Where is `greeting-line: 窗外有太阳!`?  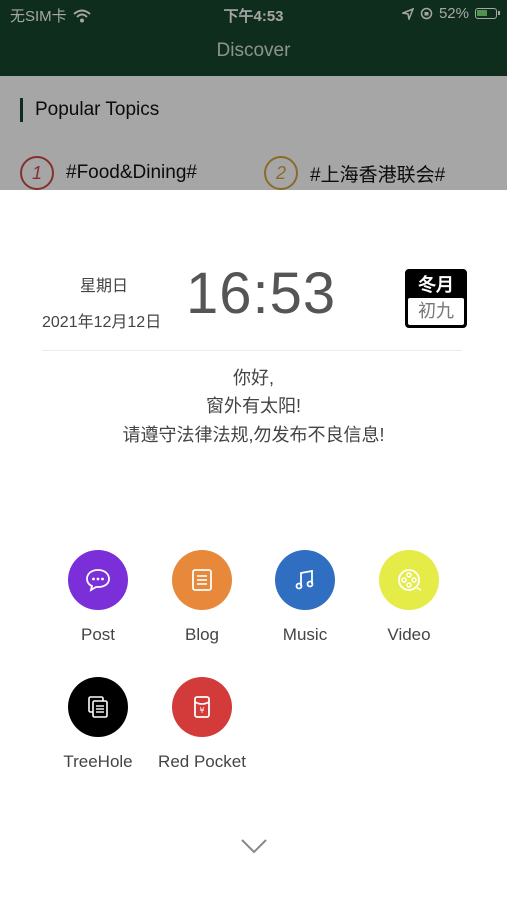 greeting-line: 窗外有太阳! is located at coordinates (253, 406).